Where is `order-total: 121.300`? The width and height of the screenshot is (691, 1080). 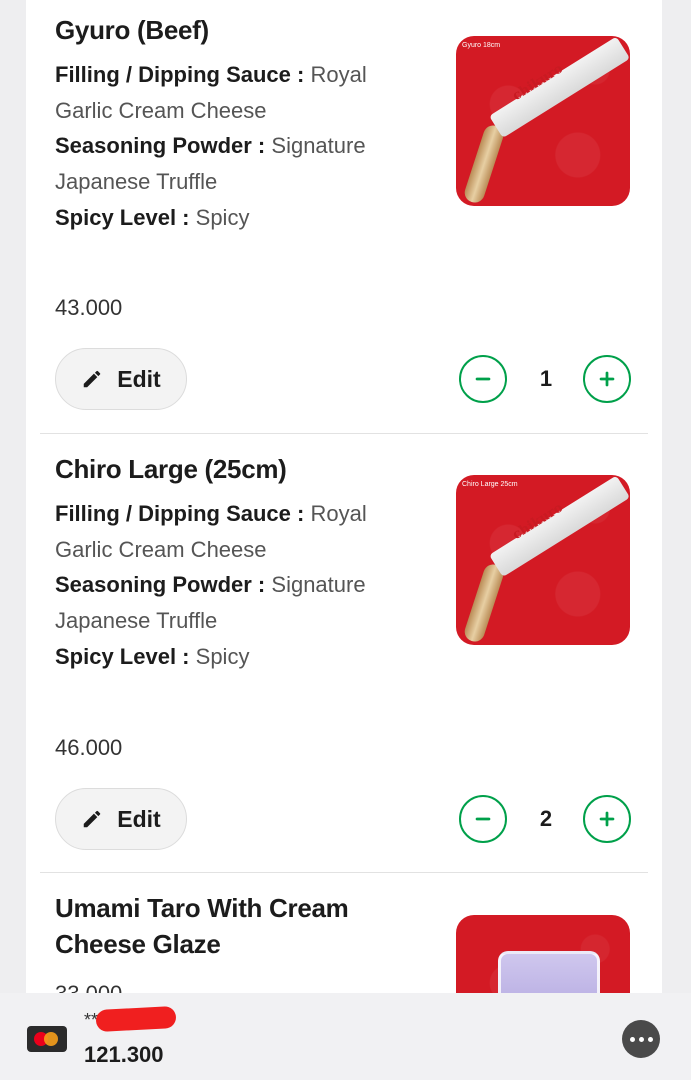 order-total: 121.300 is located at coordinates (124, 1054).